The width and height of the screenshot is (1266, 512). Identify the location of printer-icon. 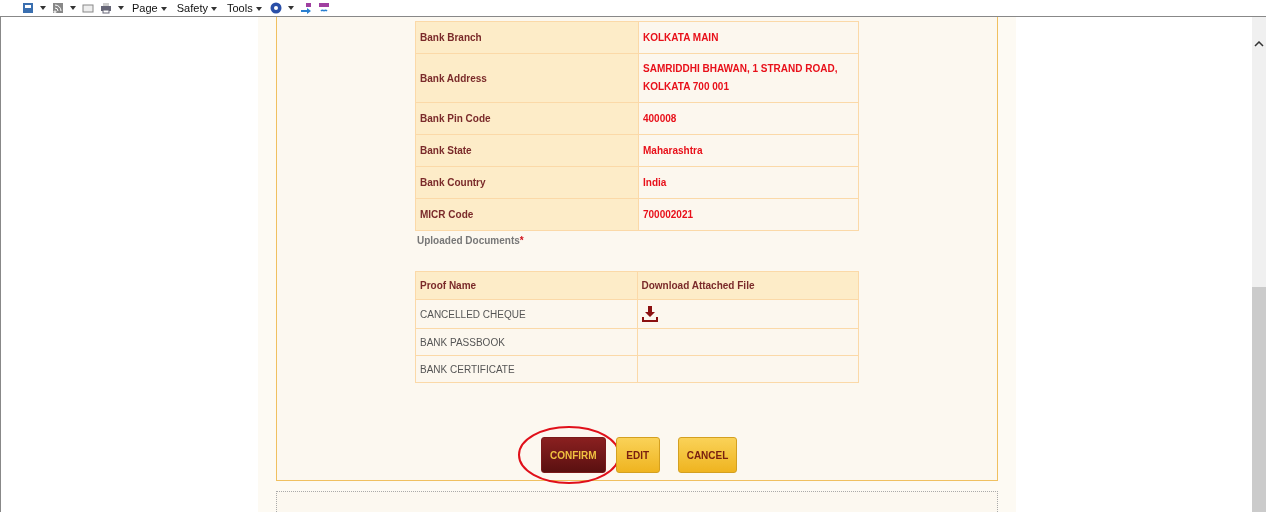
(106, 8).